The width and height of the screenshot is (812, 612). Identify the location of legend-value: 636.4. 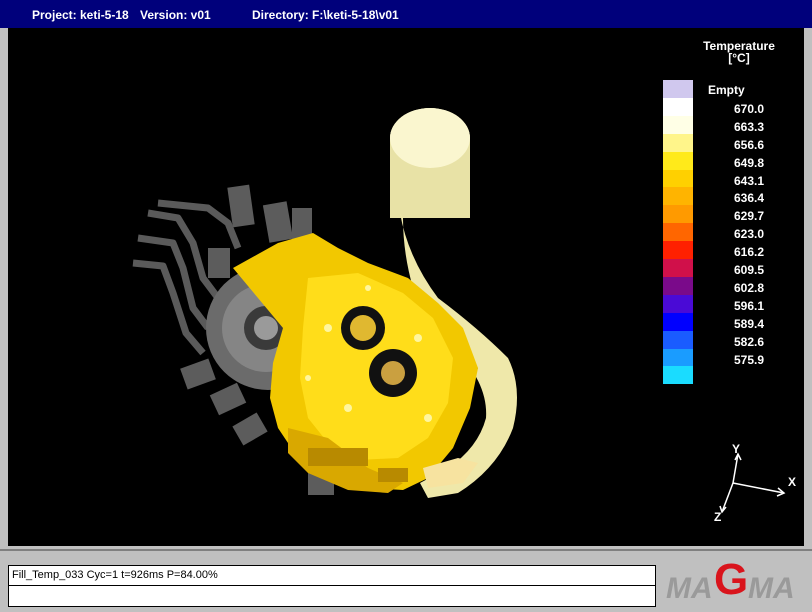
(748, 198).